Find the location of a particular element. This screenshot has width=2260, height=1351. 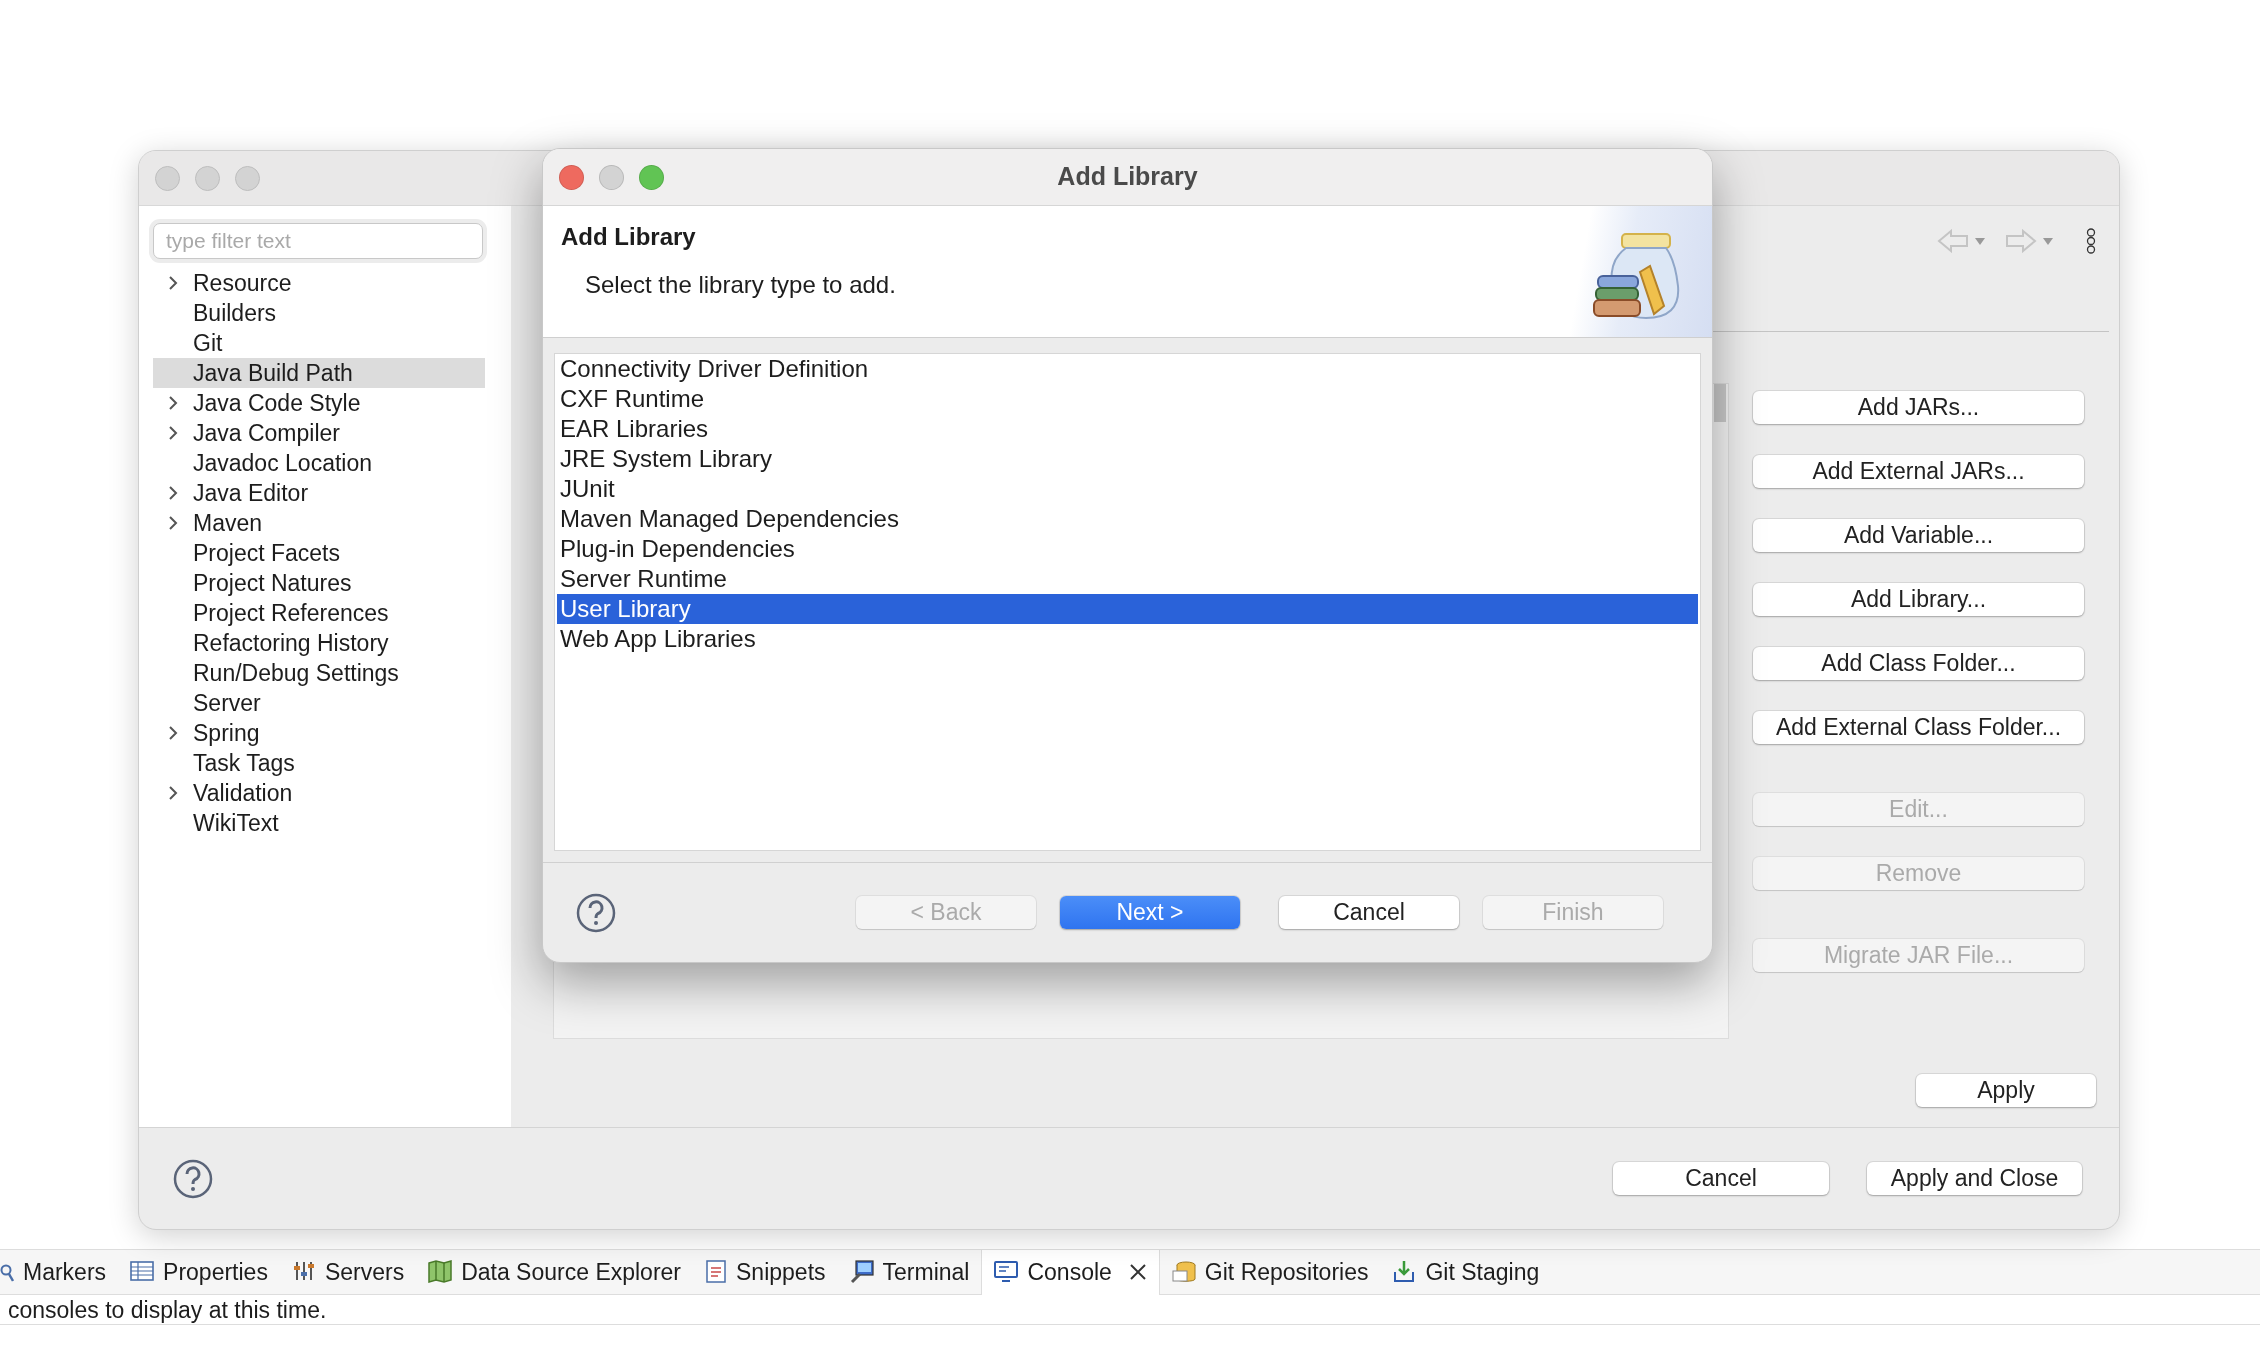

apply-button: Apply is located at coordinates (2006, 1090).